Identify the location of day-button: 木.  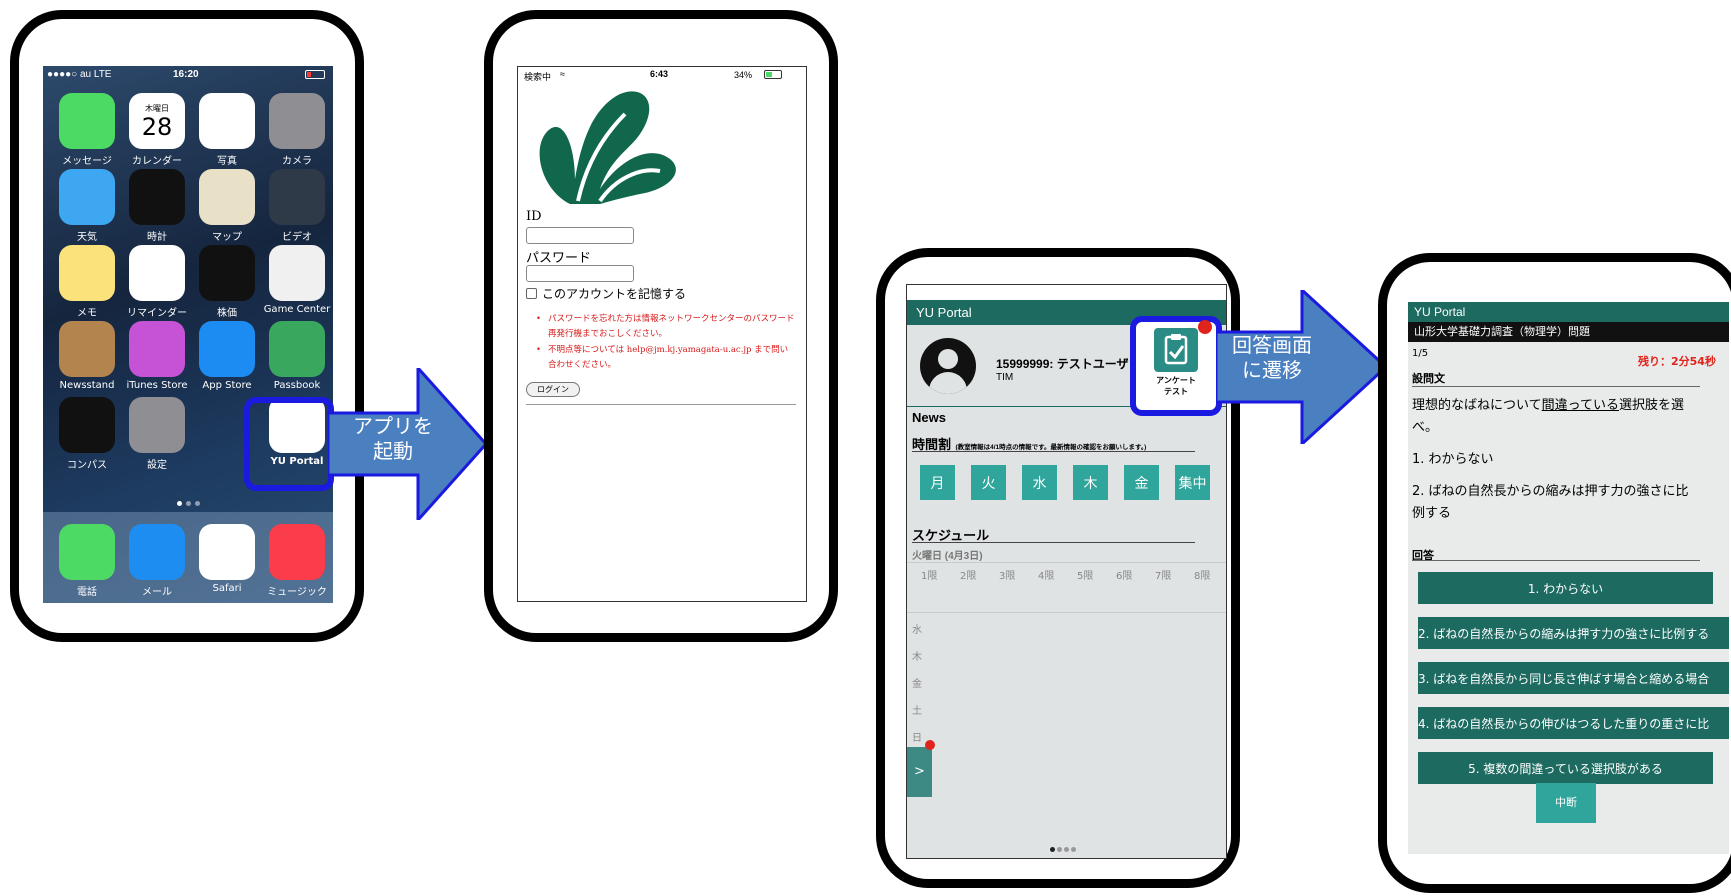
(1090, 482).